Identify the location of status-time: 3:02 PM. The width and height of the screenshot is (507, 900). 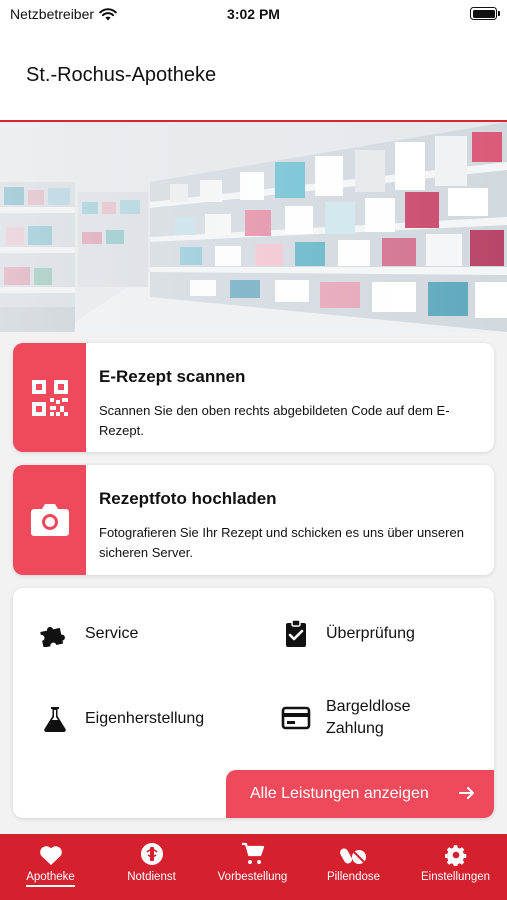
(253, 14).